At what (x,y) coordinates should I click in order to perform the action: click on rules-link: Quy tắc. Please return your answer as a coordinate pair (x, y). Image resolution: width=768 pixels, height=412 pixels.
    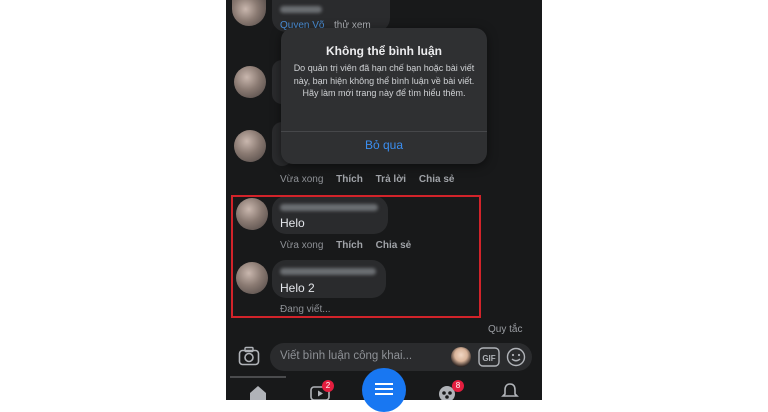
    Looking at the image, I should click on (505, 329).